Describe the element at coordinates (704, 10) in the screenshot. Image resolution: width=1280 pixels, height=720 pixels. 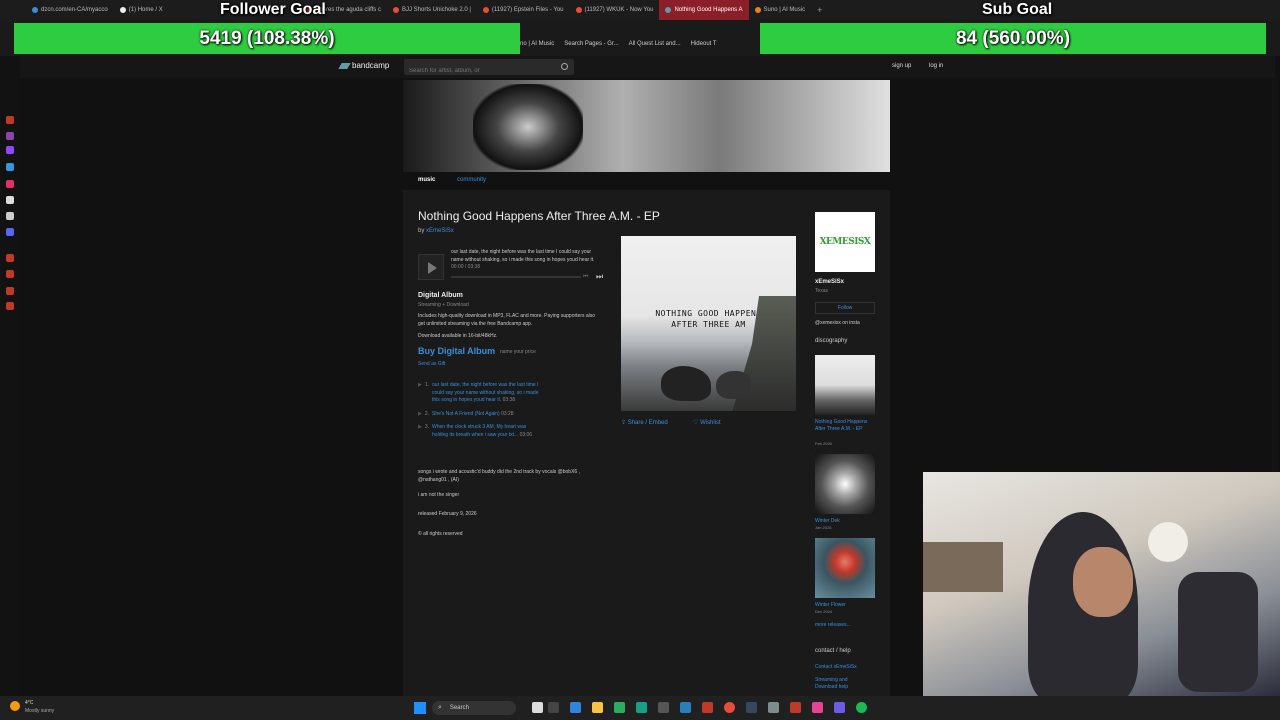
I see `browser-tab-active: Nothing Good Happens A` at that location.